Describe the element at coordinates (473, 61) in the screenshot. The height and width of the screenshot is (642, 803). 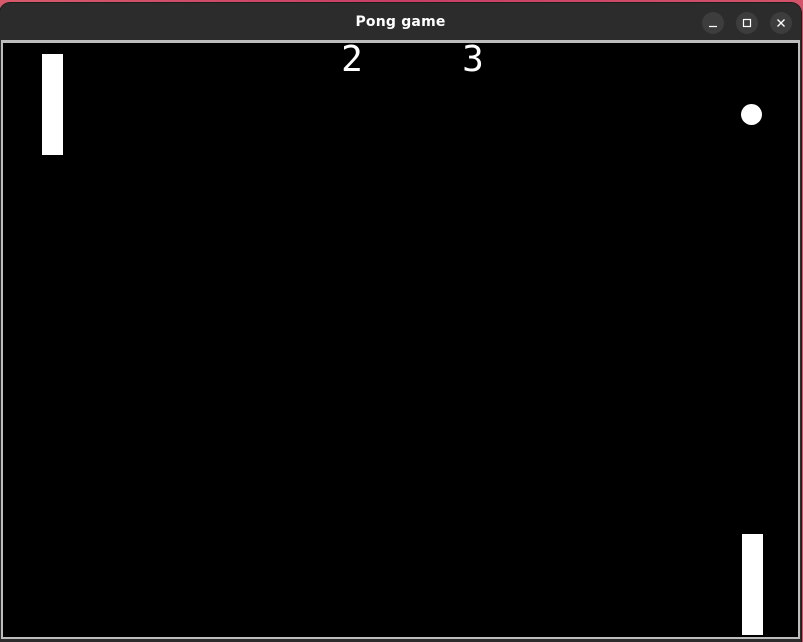
I see `score-right: 3` at that location.